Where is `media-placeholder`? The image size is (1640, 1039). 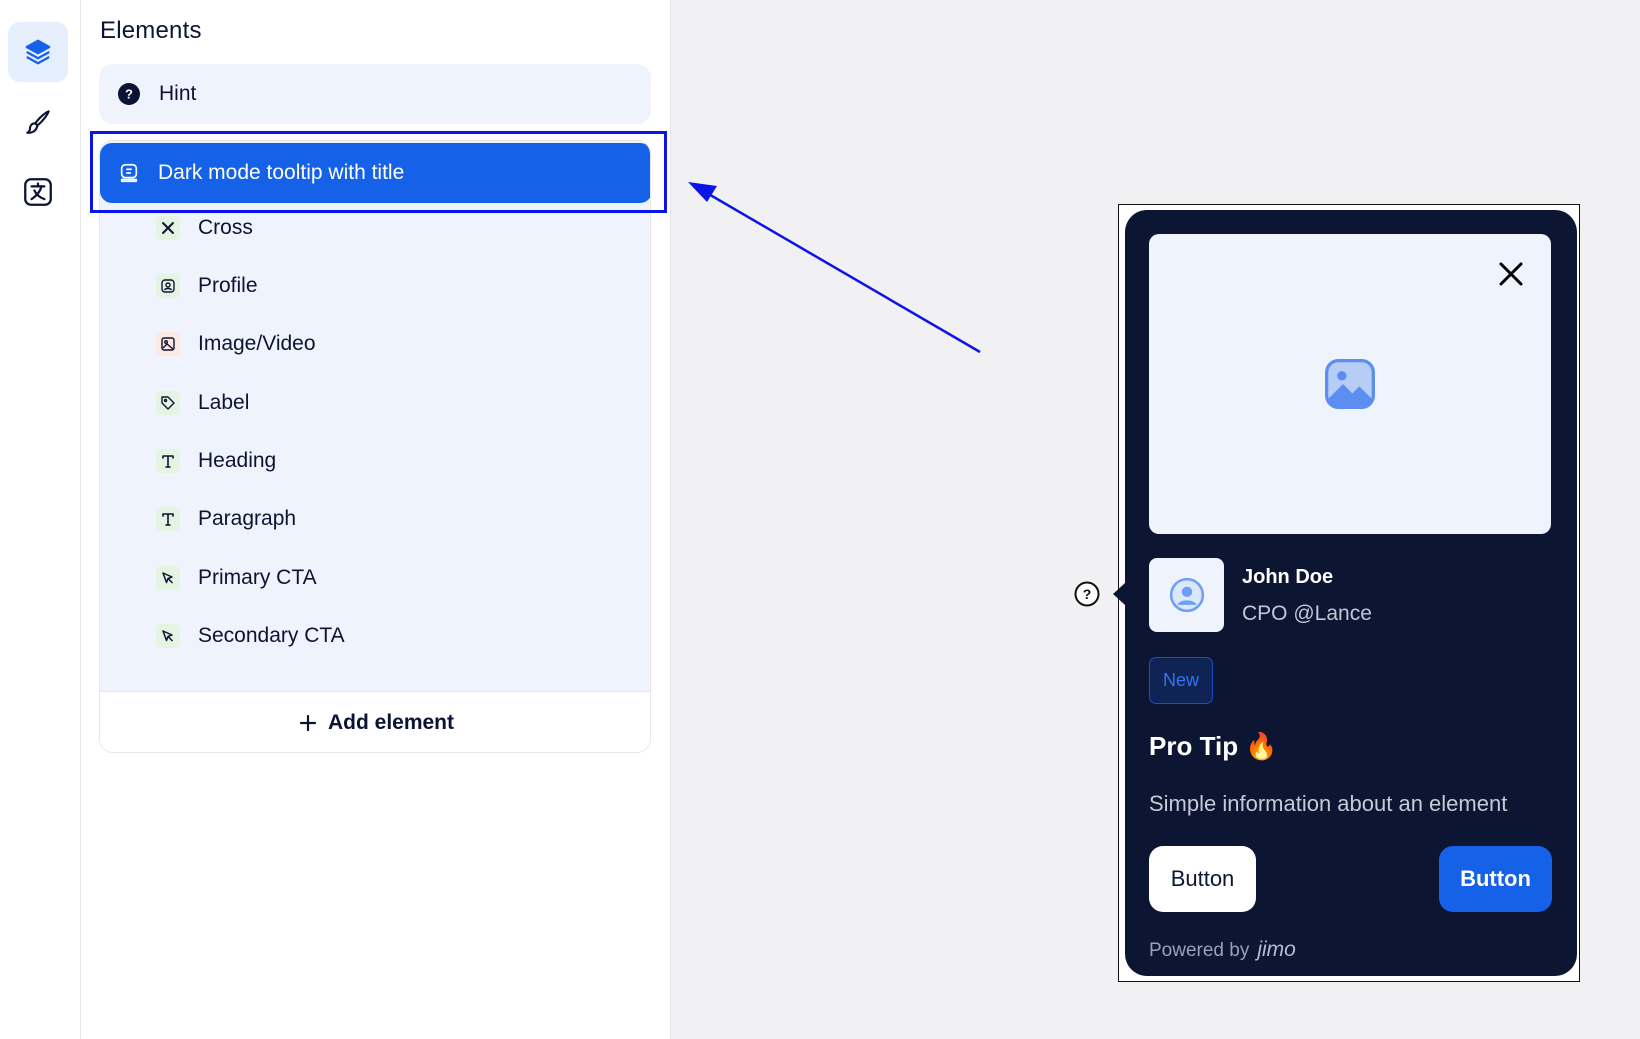 media-placeholder is located at coordinates (1350, 384).